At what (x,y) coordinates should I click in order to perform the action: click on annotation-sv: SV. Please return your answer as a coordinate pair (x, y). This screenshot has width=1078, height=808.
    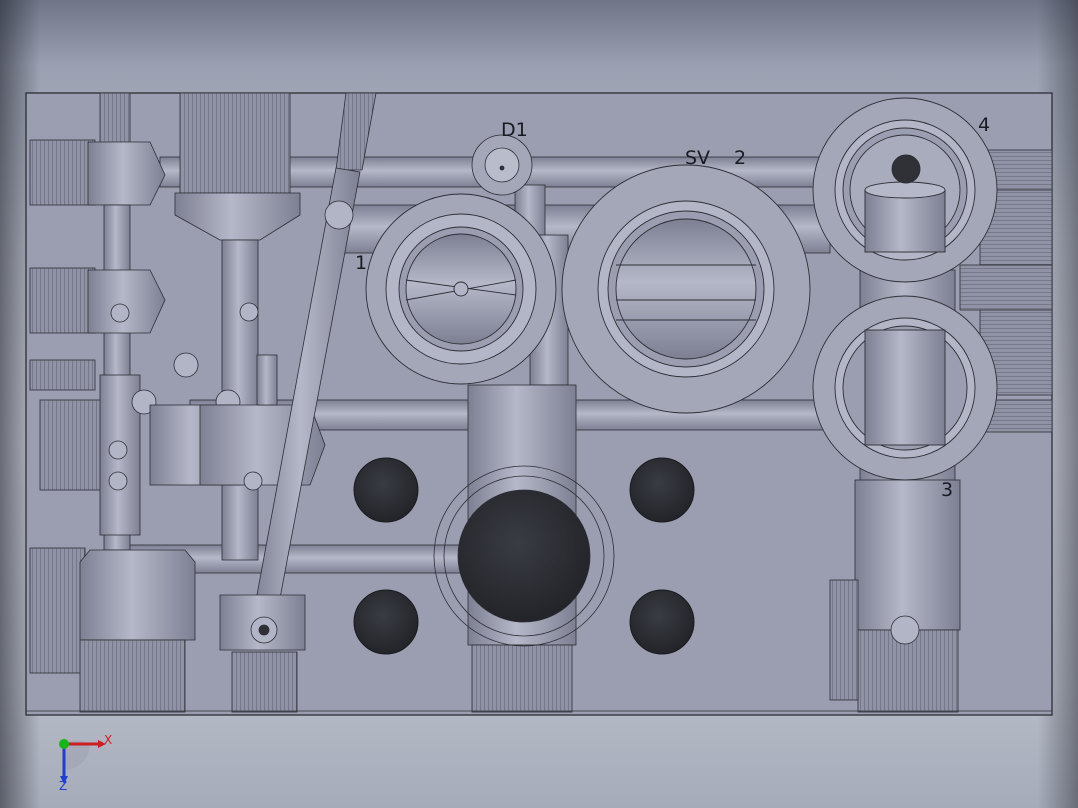
    Looking at the image, I should click on (698, 158).